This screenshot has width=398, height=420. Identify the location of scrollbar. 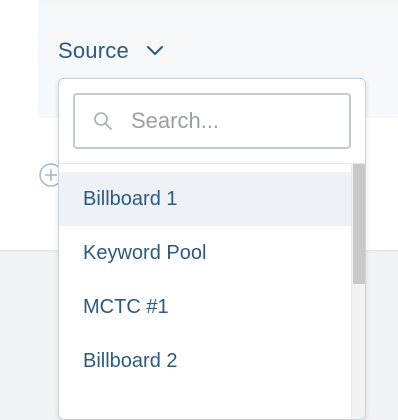
(358, 291).